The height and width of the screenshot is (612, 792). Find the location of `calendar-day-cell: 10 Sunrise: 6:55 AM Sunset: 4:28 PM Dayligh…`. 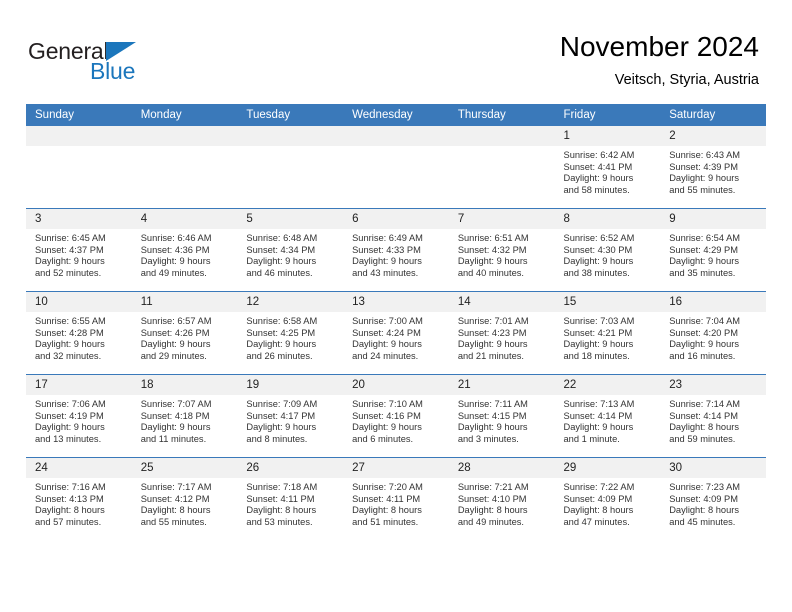

calendar-day-cell: 10 Sunrise: 6:55 AM Sunset: 4:28 PM Dayligh… is located at coordinates (79, 333).